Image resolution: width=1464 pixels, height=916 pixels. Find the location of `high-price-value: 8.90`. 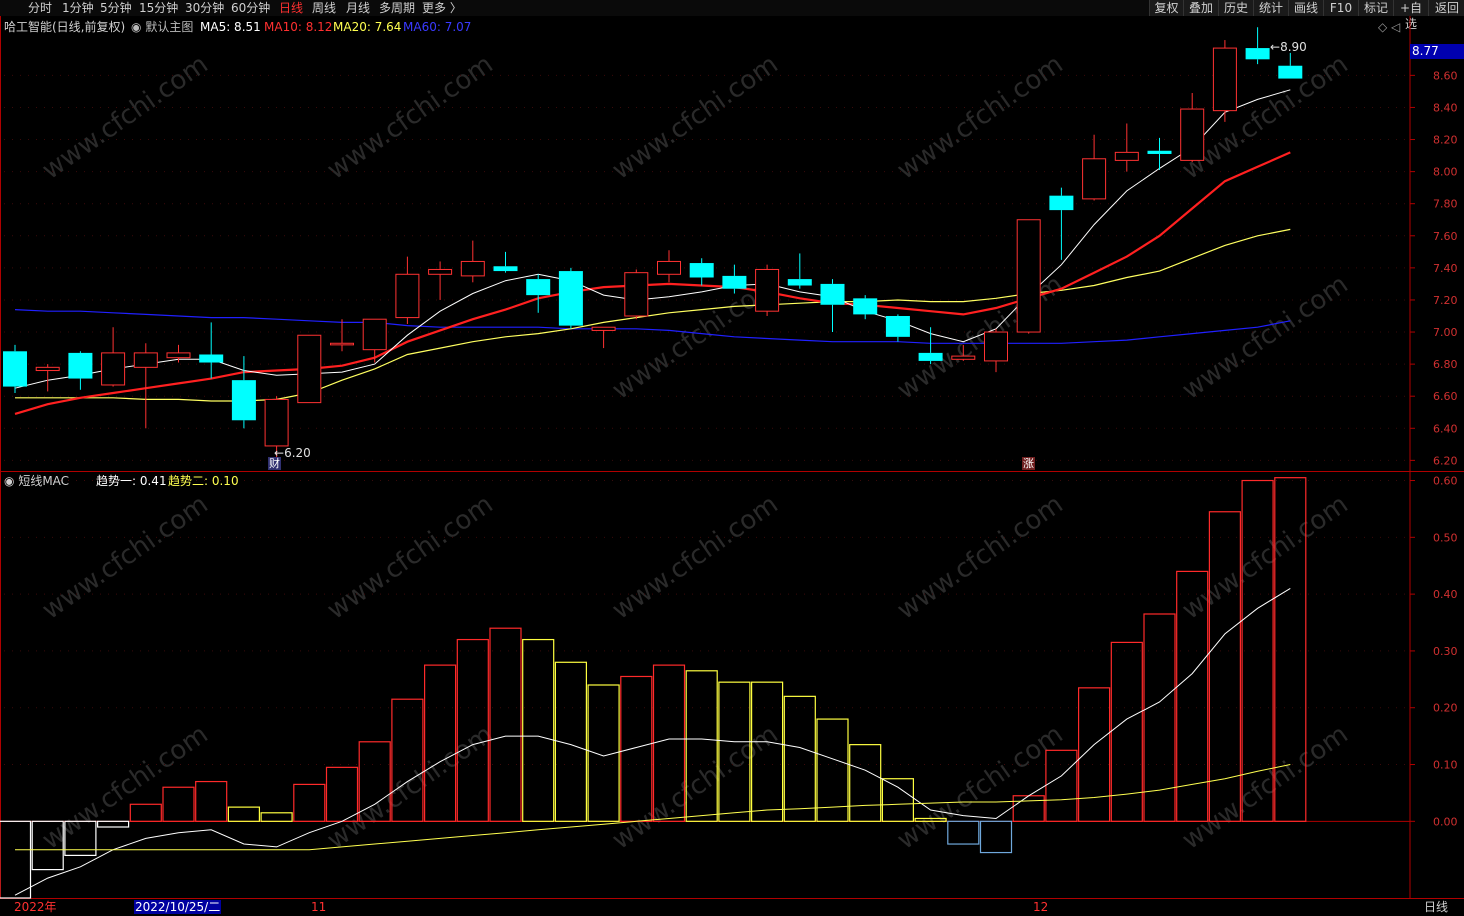

high-price-value: 8.90 is located at coordinates (1293, 47).